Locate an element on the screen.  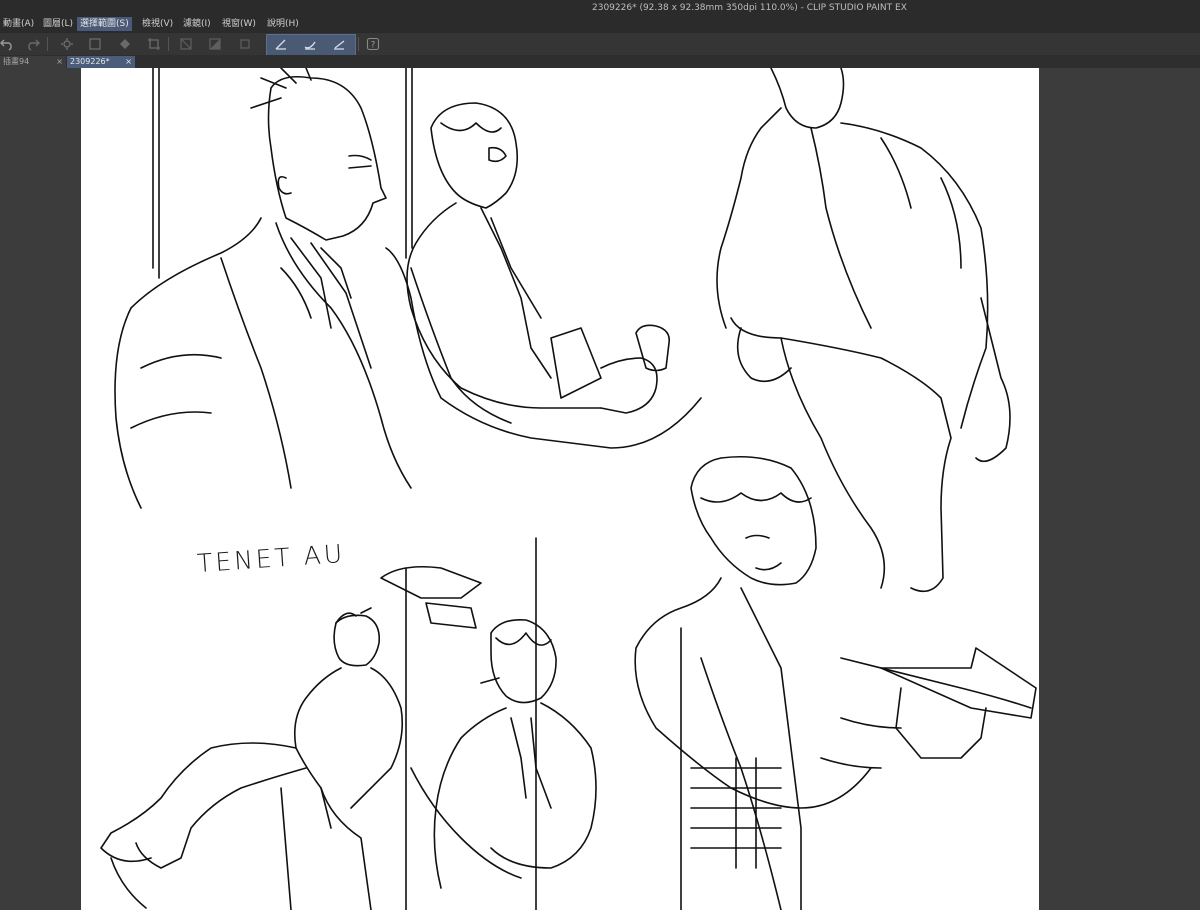
menu-filter: 濾鏡(I) is located at coordinates (197, 24).